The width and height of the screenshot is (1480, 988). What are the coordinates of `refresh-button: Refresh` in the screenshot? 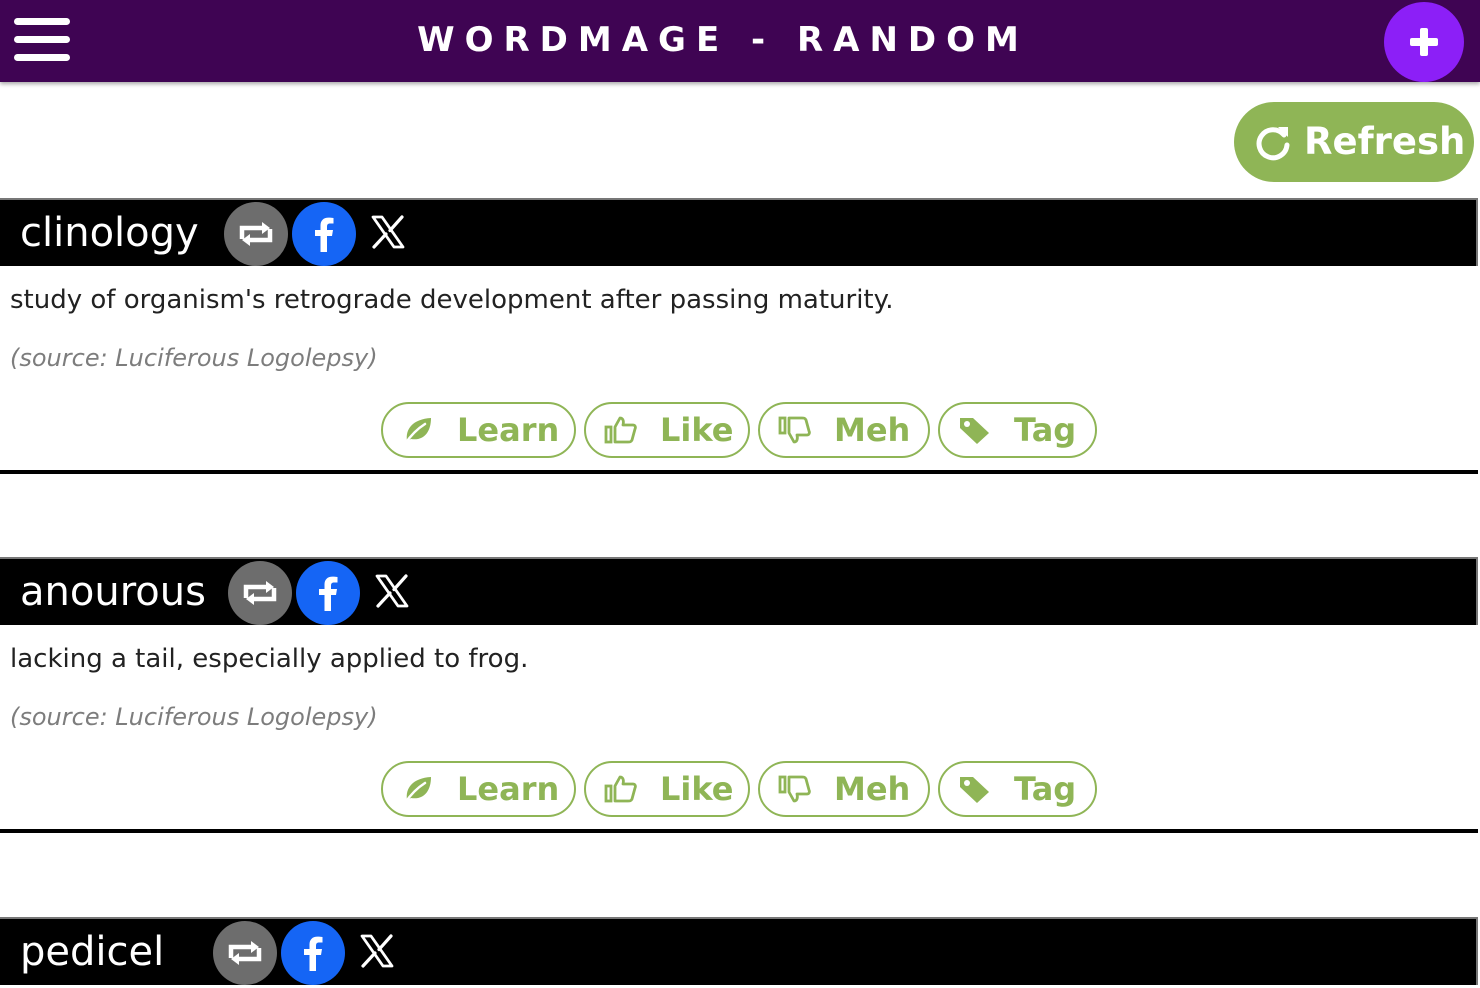 It's located at (1354, 142).